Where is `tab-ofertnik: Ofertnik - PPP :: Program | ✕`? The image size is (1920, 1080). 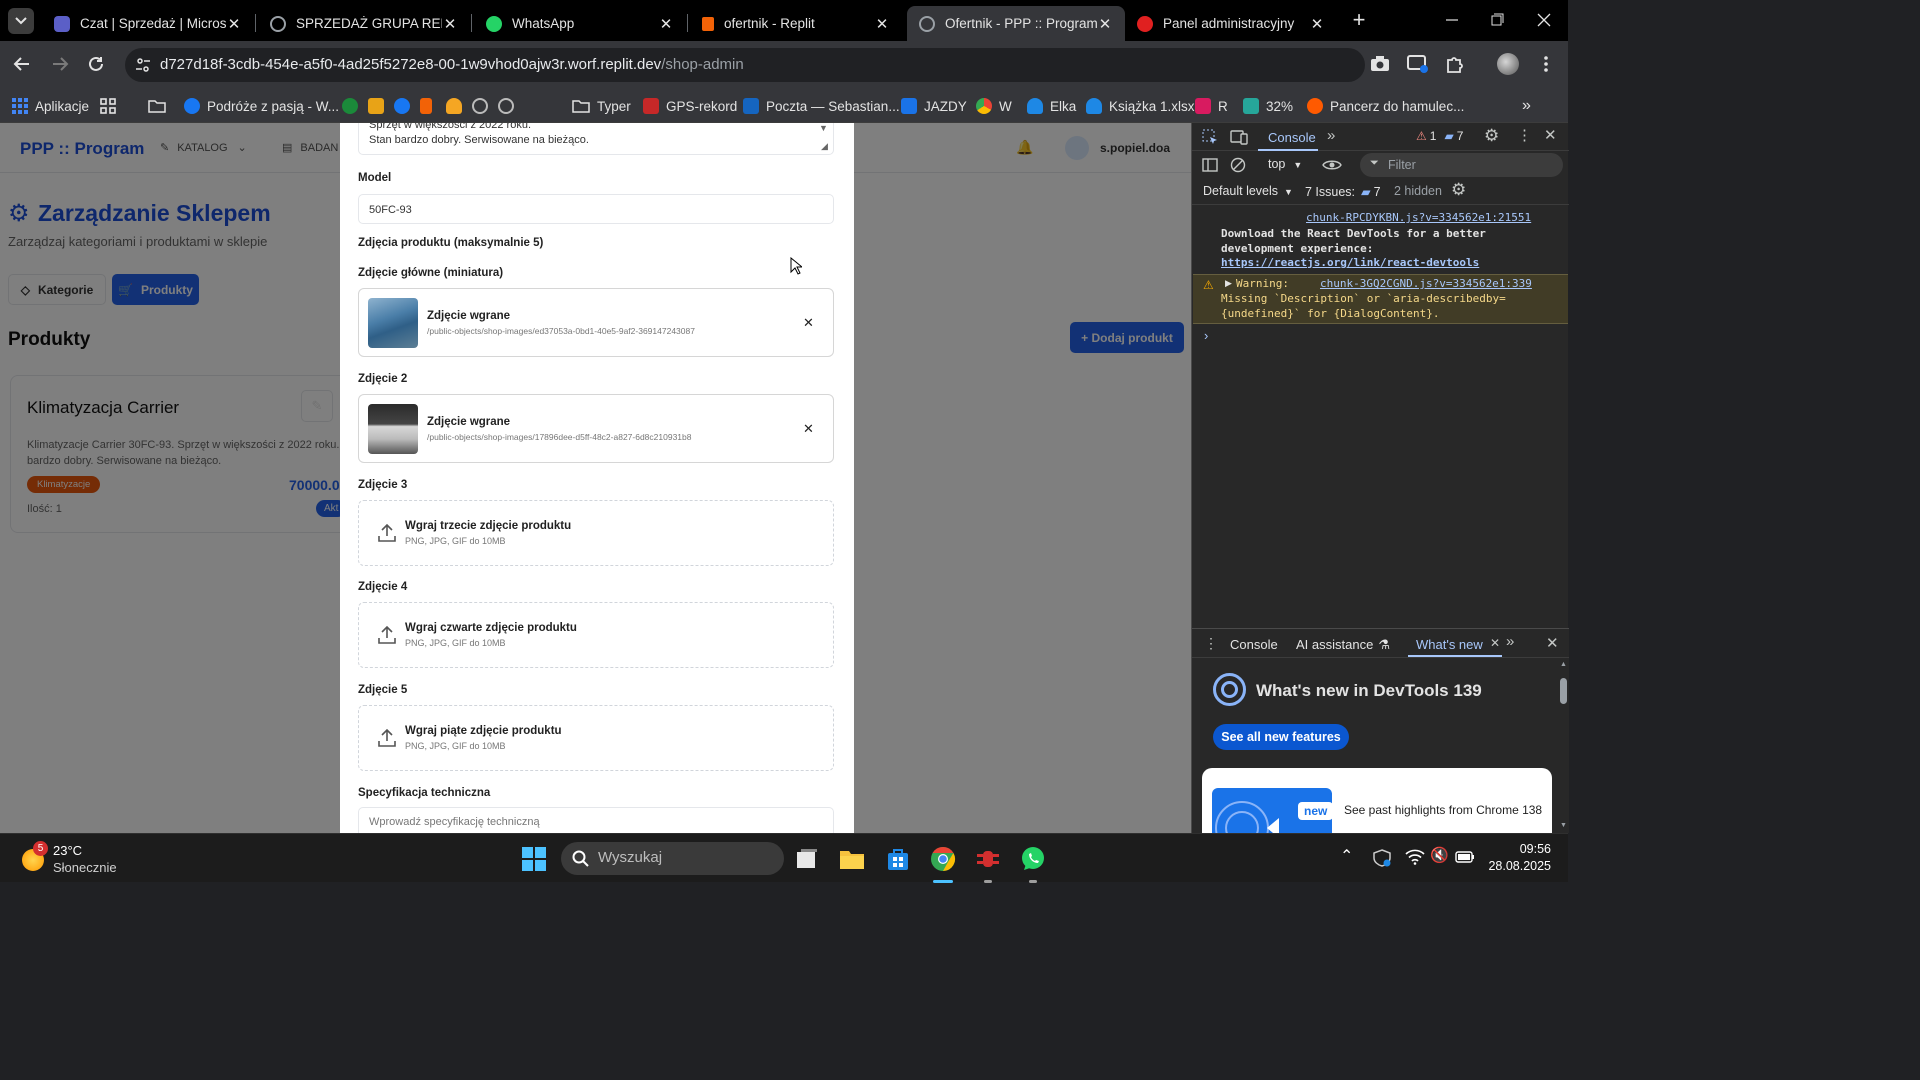 tab-ofertnik: Ofertnik - PPP :: Program | ✕ is located at coordinates (1016, 23).